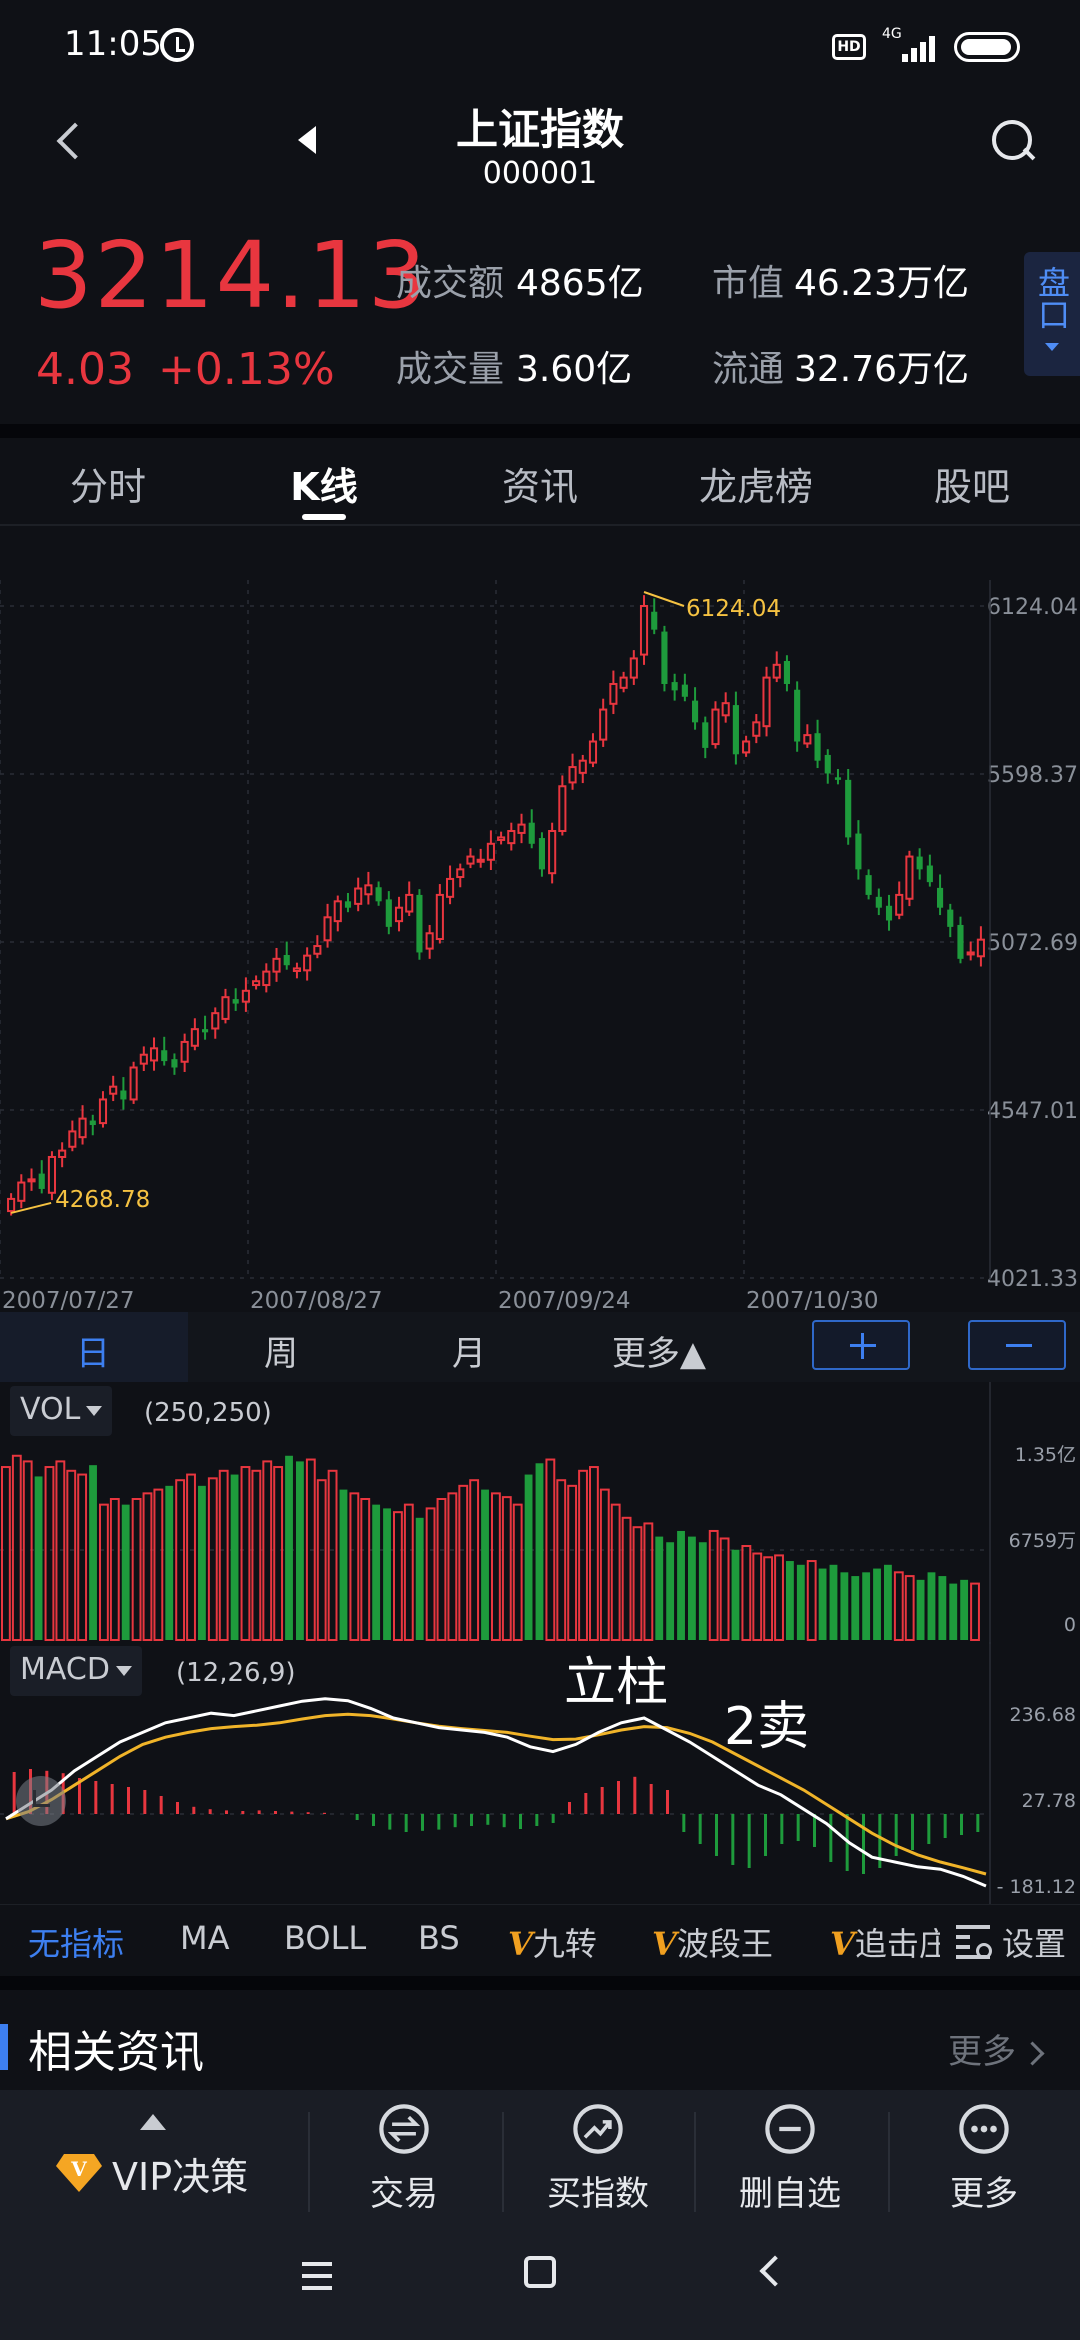 The image size is (1080, 2340). What do you see at coordinates (885, 1942) in the screenshot?
I see `indicator-zhuijizhuang: V追击庄` at bounding box center [885, 1942].